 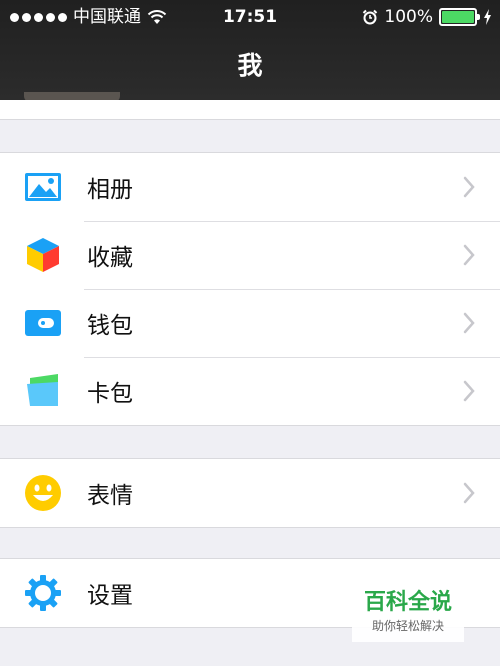 What do you see at coordinates (43, 323) in the screenshot?
I see `wallet-icon` at bounding box center [43, 323].